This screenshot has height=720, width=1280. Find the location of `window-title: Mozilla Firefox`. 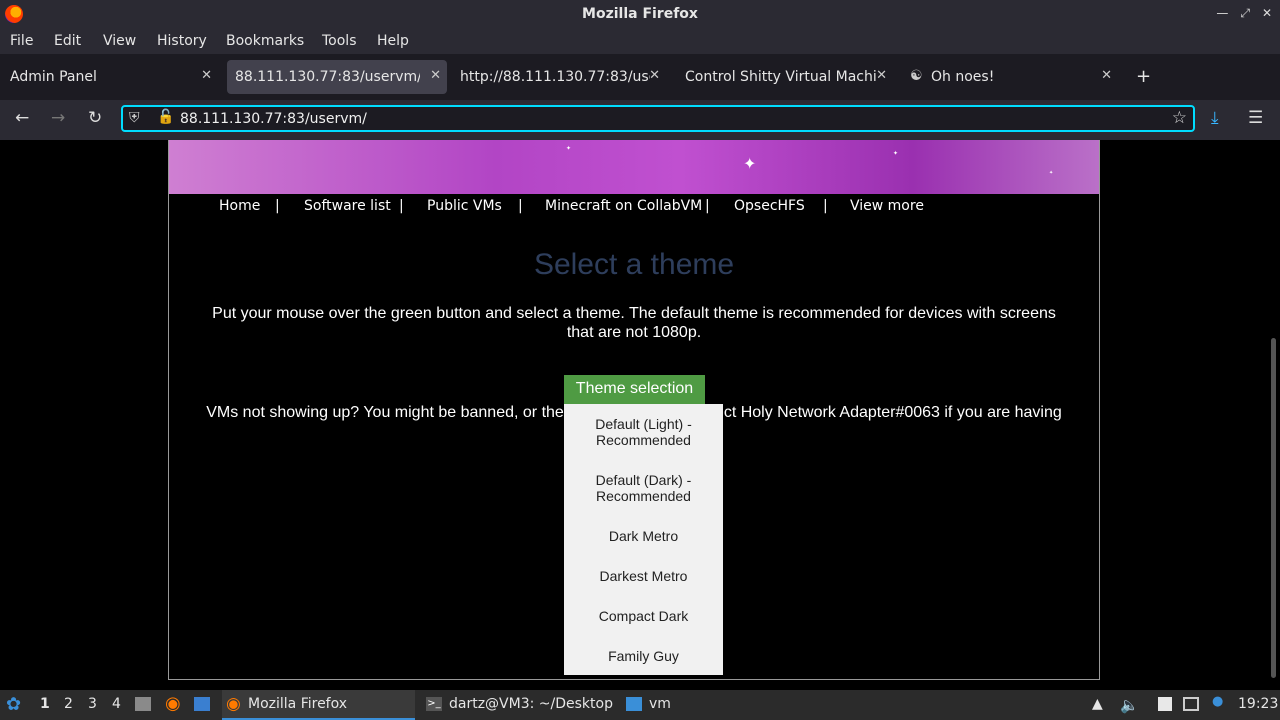

window-title: Mozilla Firefox is located at coordinates (640, 14).